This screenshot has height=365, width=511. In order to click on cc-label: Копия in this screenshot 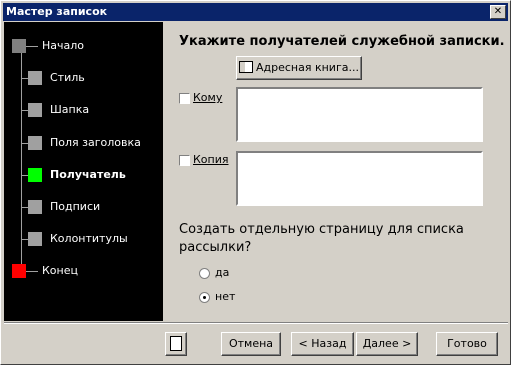, I will do `click(211, 159)`.